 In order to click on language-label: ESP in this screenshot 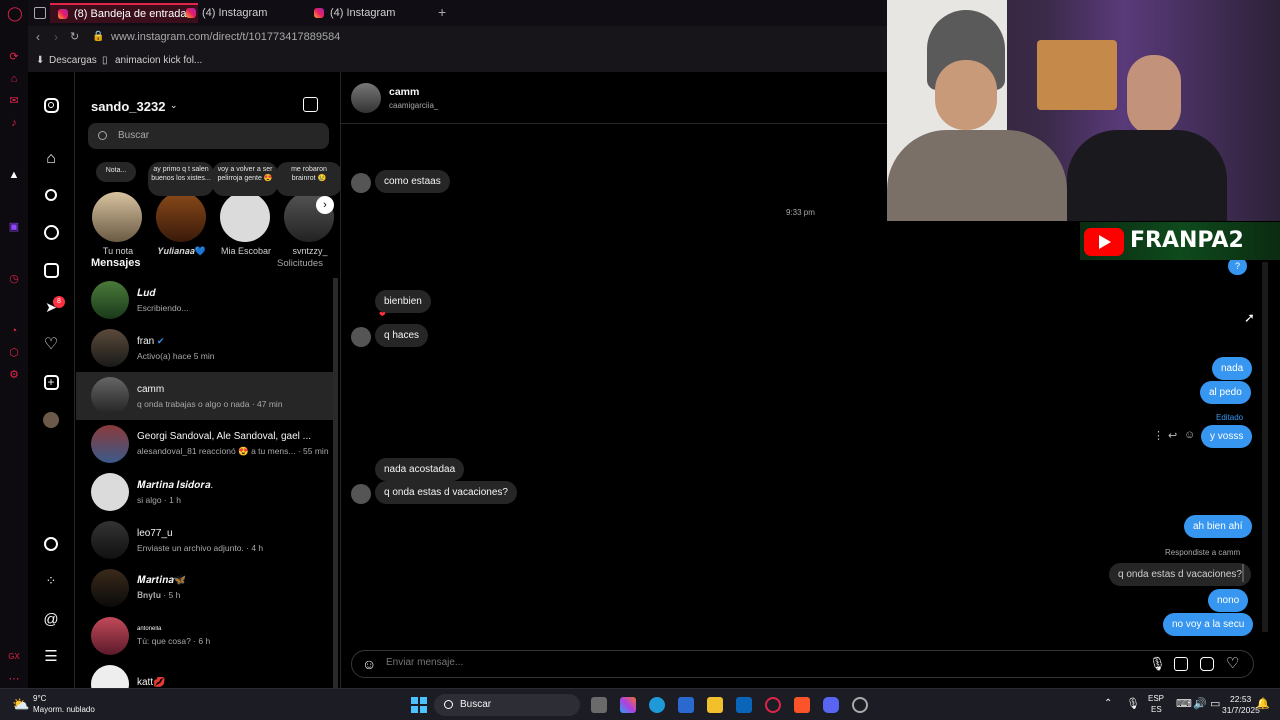, I will do `click(1156, 698)`.